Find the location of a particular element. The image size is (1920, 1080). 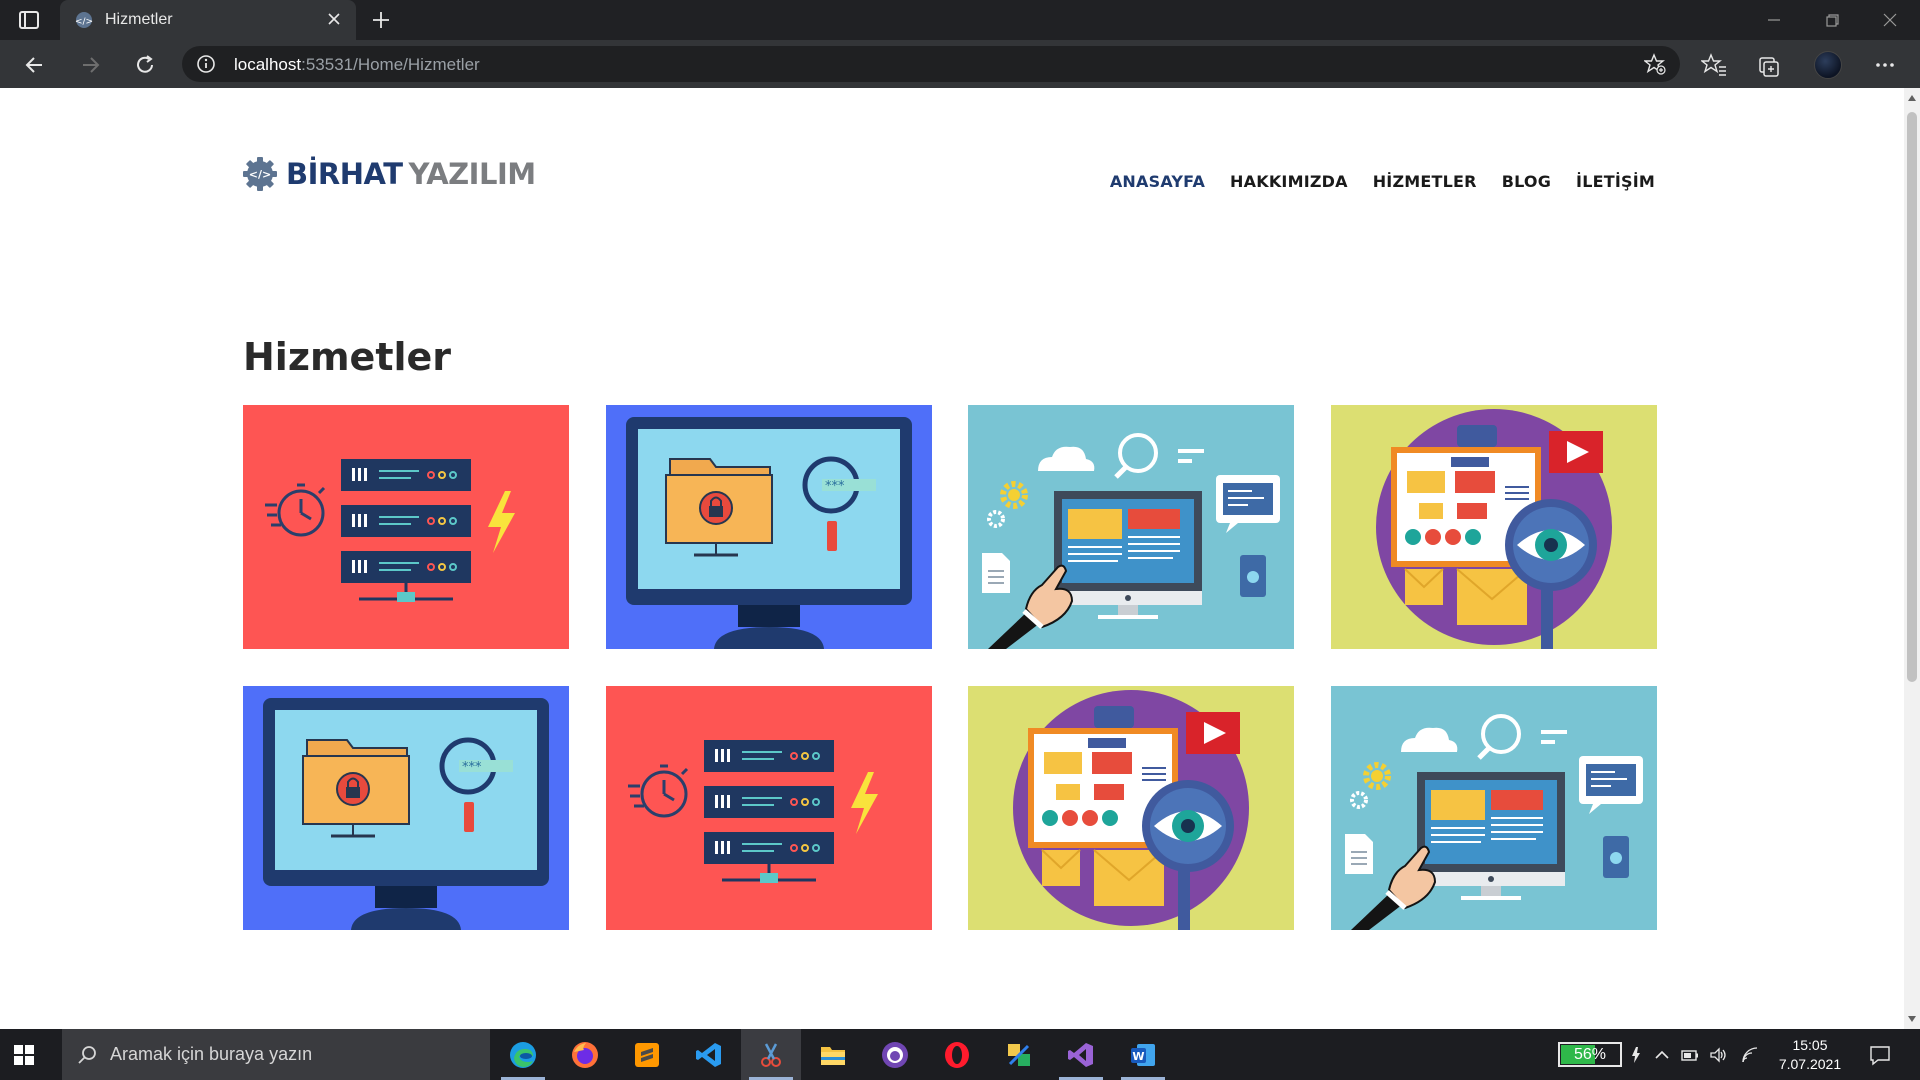

taskbar-github-desktop is located at coordinates (895, 1054).